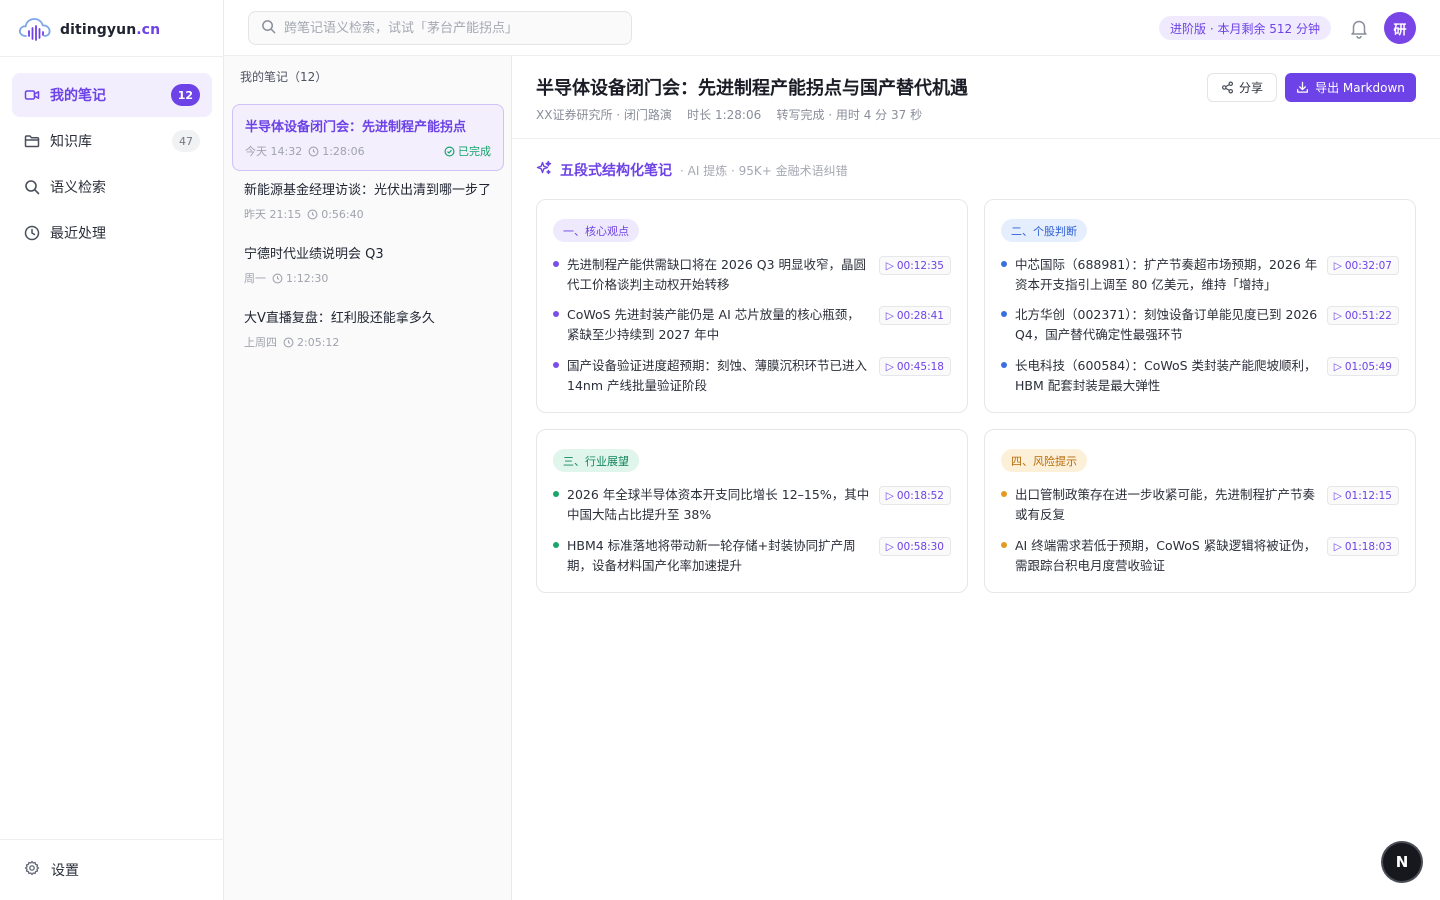 Image resolution: width=1440 pixels, height=900 pixels. Describe the element at coordinates (112, 141) in the screenshot. I see `sidebar-item-knowledge-base: 知识库 47` at that location.